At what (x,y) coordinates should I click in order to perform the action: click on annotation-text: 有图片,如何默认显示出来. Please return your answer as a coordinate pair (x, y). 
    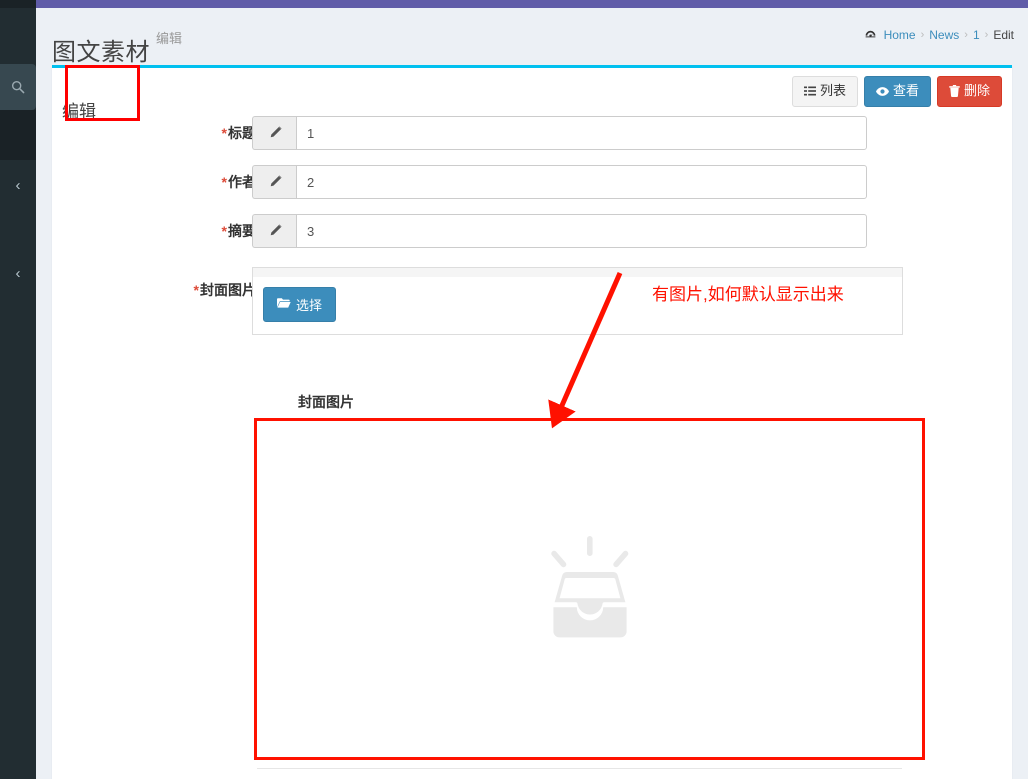
    Looking at the image, I should click on (748, 294).